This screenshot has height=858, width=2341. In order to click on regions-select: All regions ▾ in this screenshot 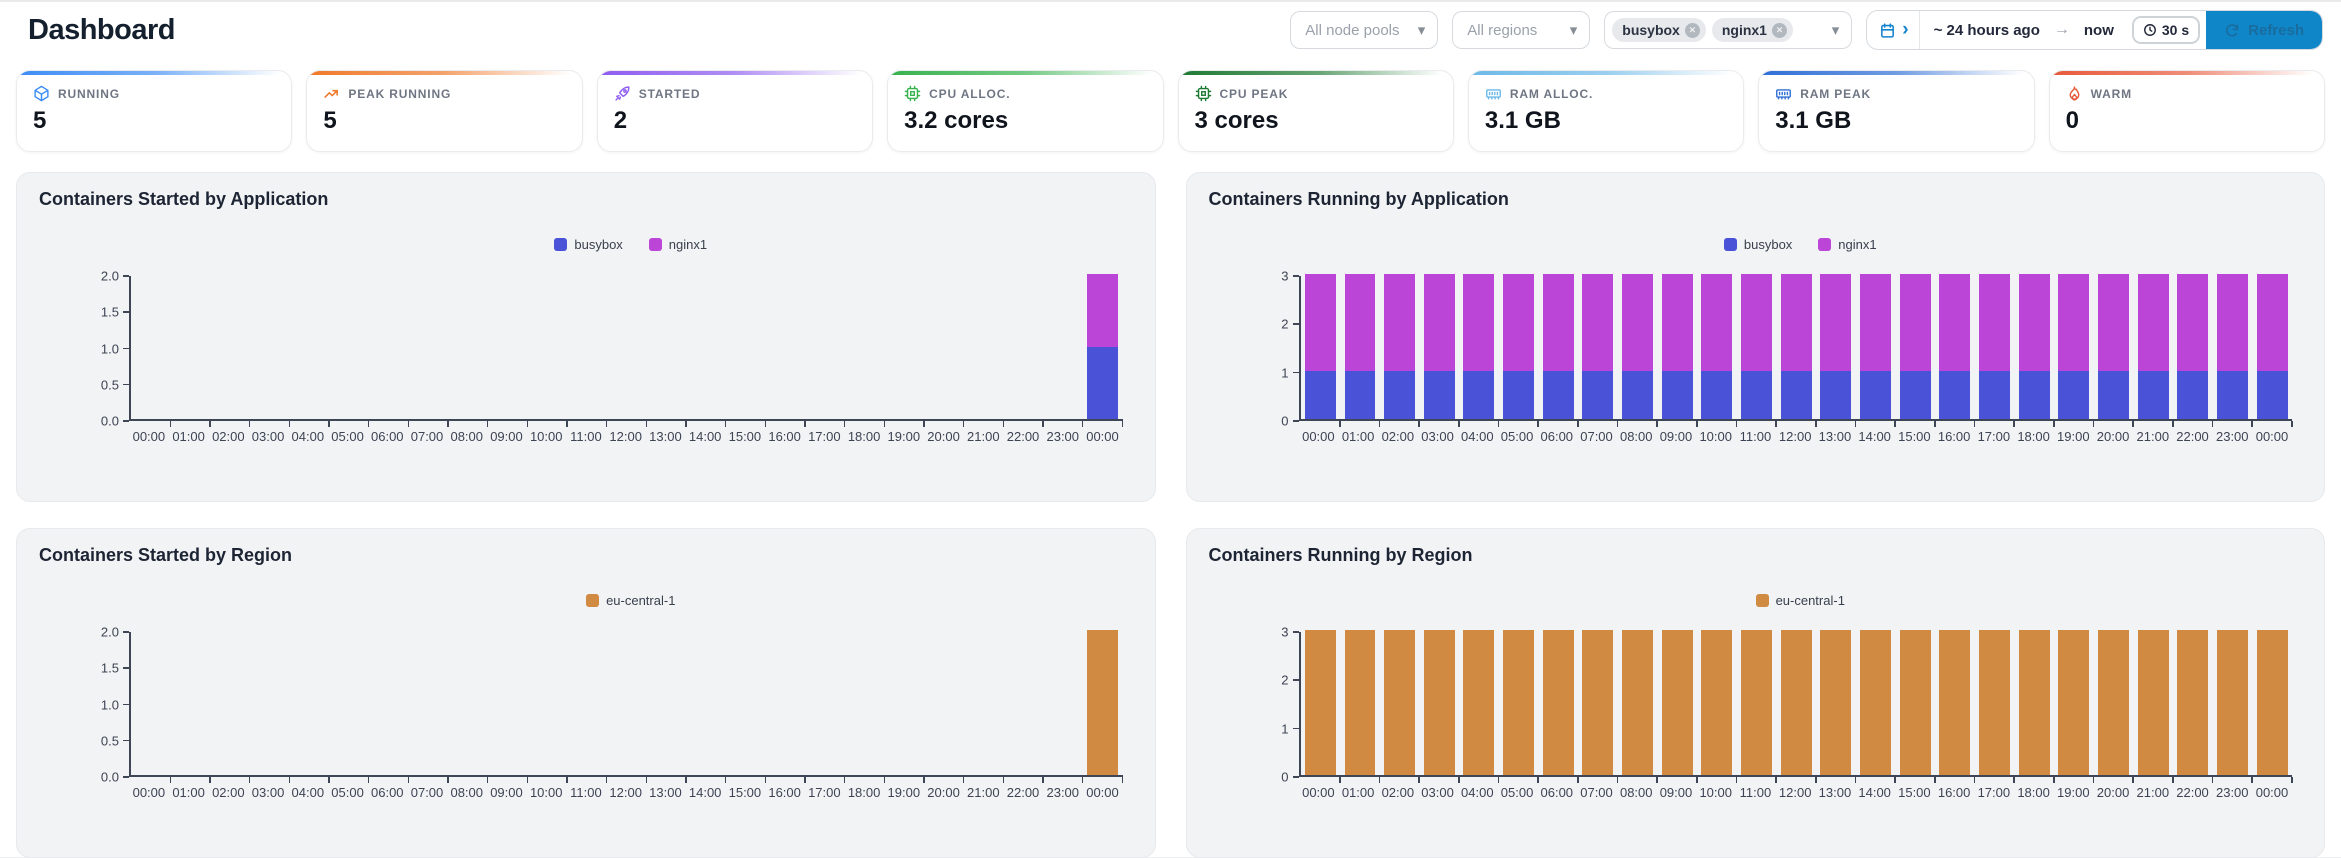, I will do `click(1521, 30)`.